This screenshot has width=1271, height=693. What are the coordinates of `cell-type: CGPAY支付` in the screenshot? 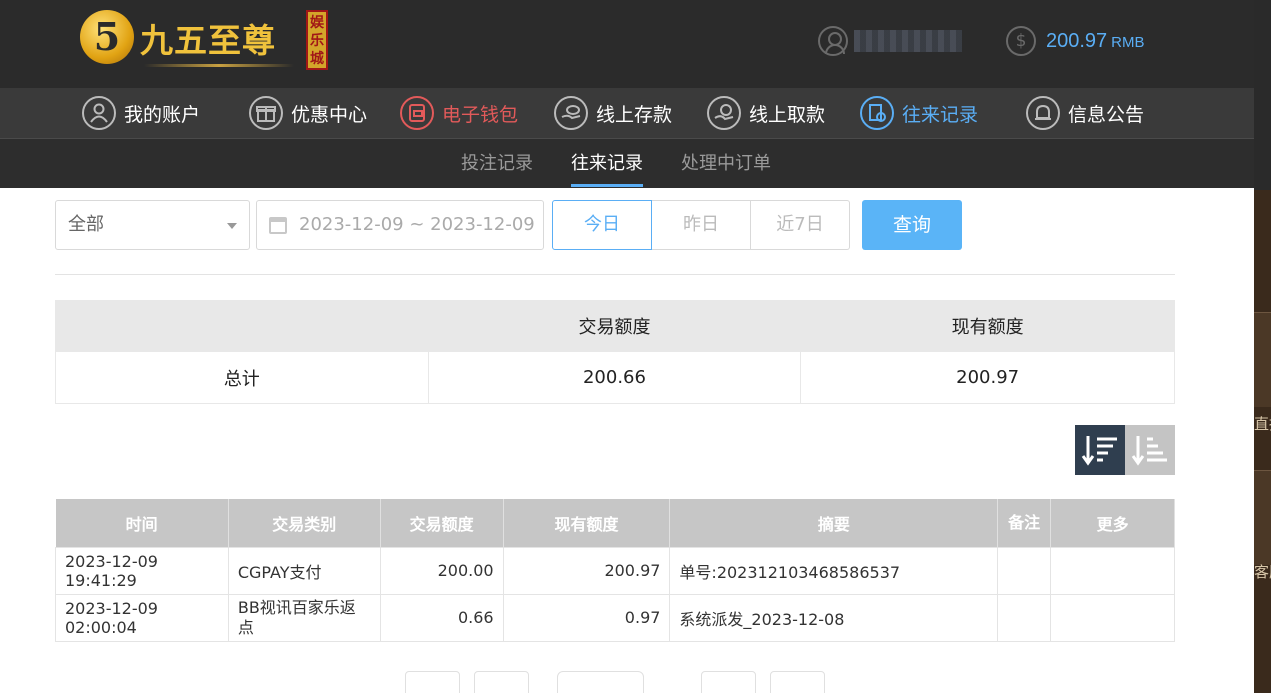 It's located at (304, 570).